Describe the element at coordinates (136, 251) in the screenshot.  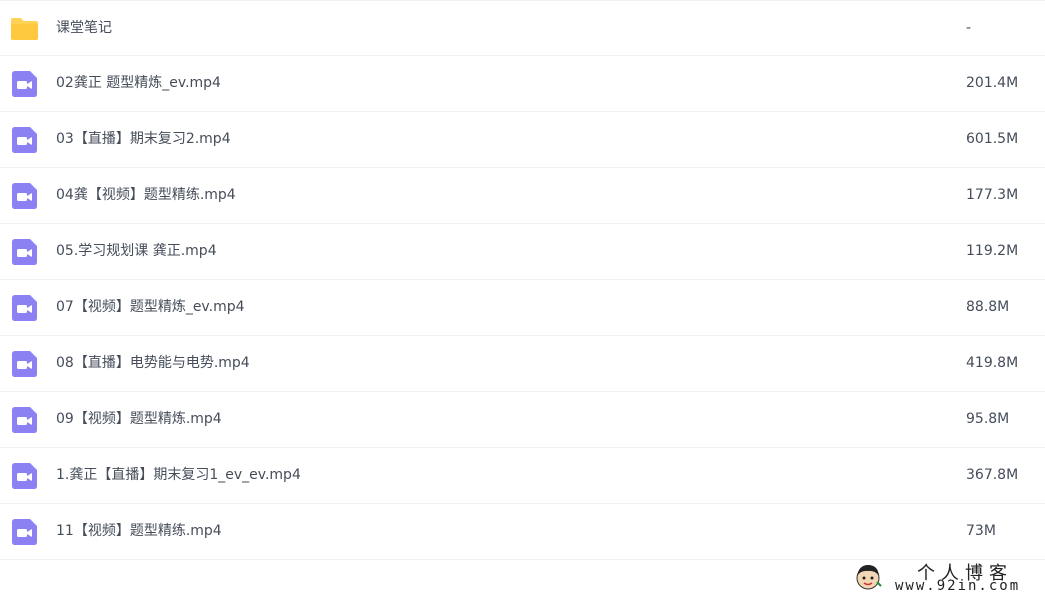
I see `file-name: 05.学习规划课 龚正.mp4` at that location.